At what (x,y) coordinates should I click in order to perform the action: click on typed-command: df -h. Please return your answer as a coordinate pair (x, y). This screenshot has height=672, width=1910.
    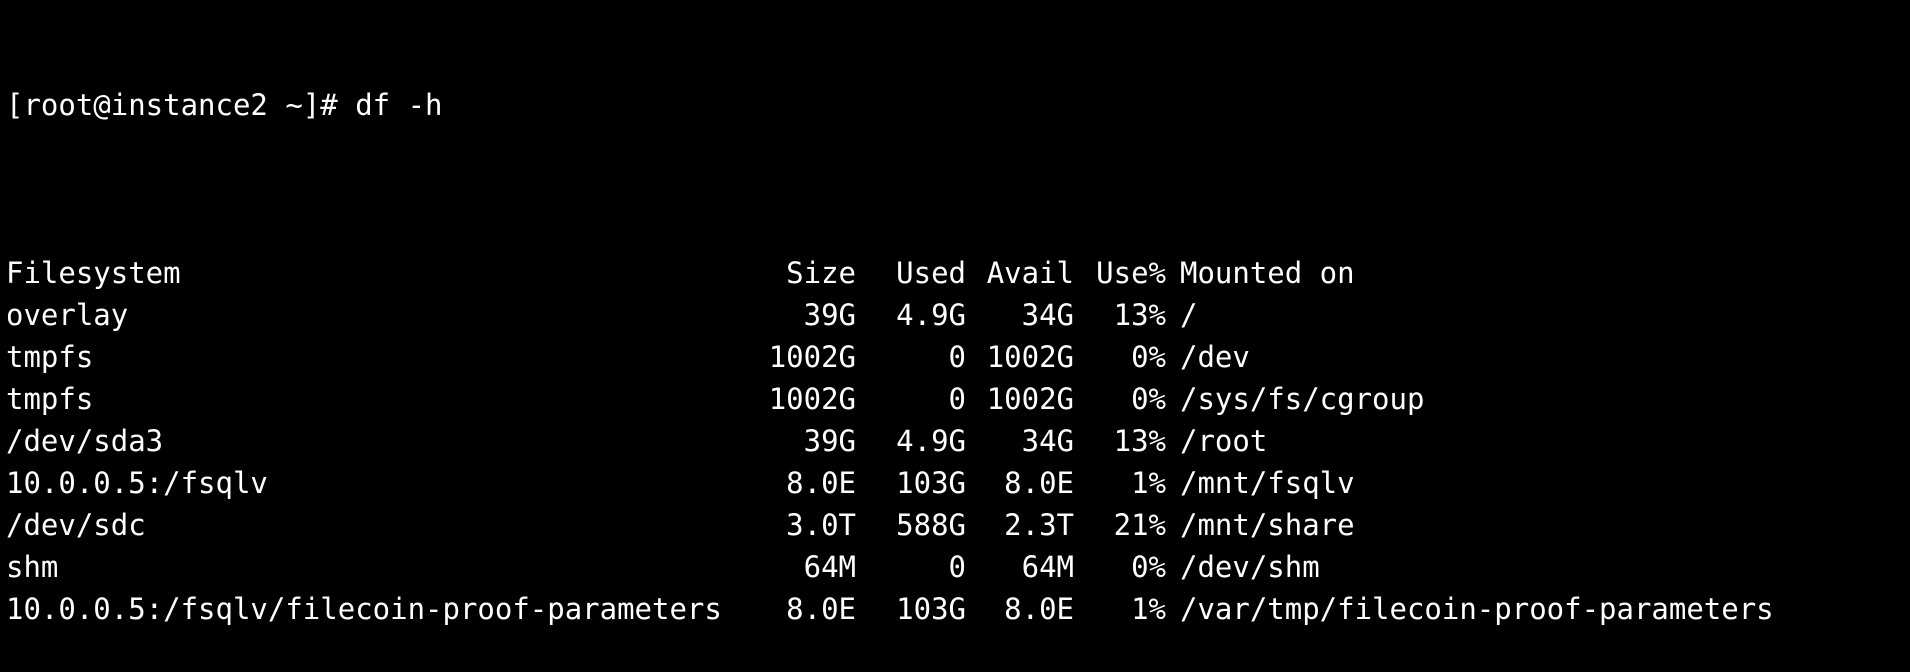
    Looking at the image, I should click on (399, 105).